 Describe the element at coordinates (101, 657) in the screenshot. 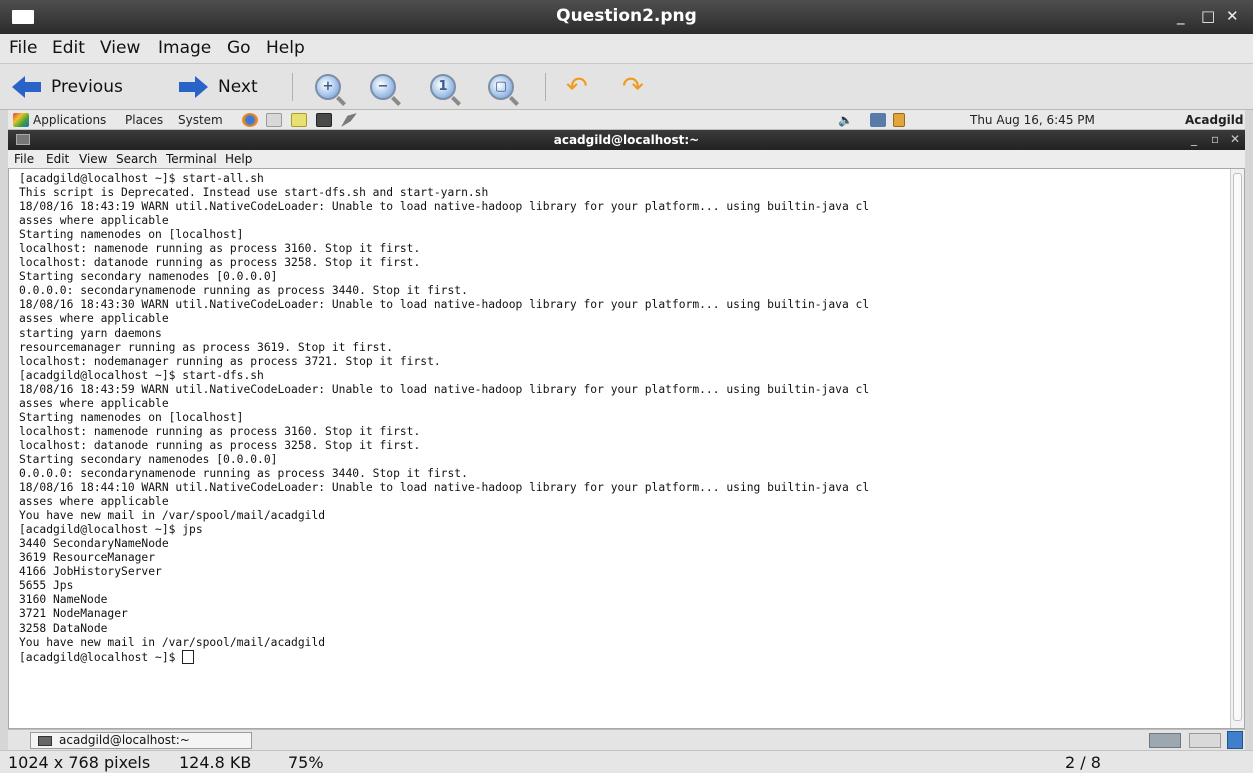

I see `terminal-prompt: [acadgild@localhost ~]$` at that location.